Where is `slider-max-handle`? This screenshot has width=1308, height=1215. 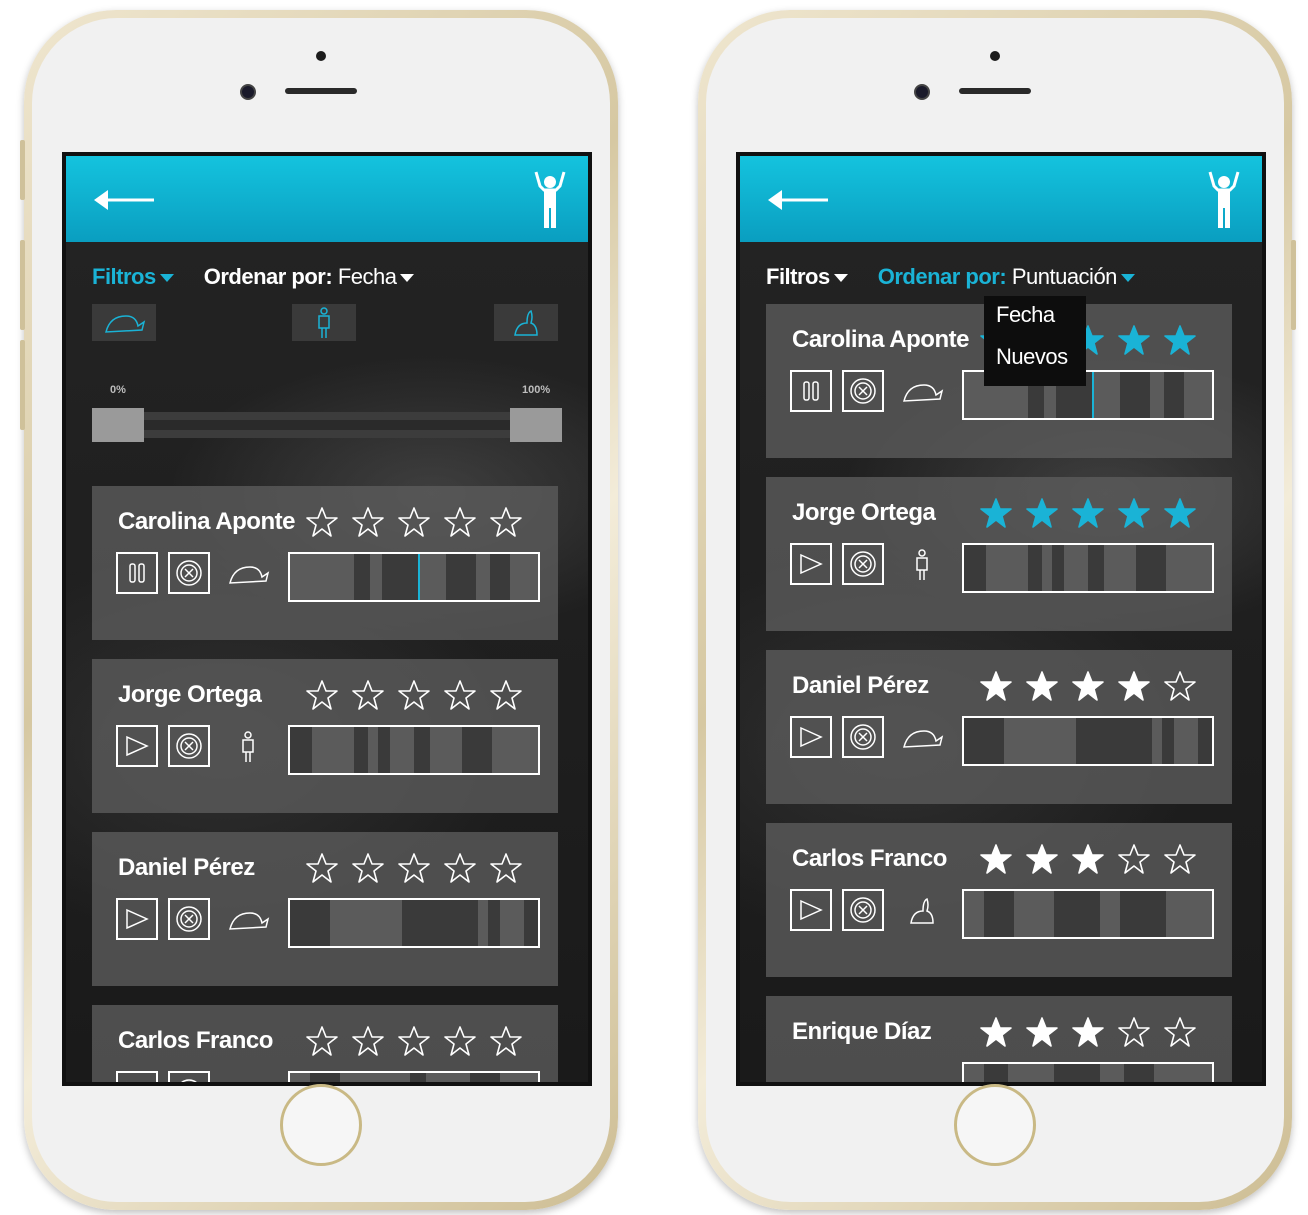 slider-max-handle is located at coordinates (536, 425).